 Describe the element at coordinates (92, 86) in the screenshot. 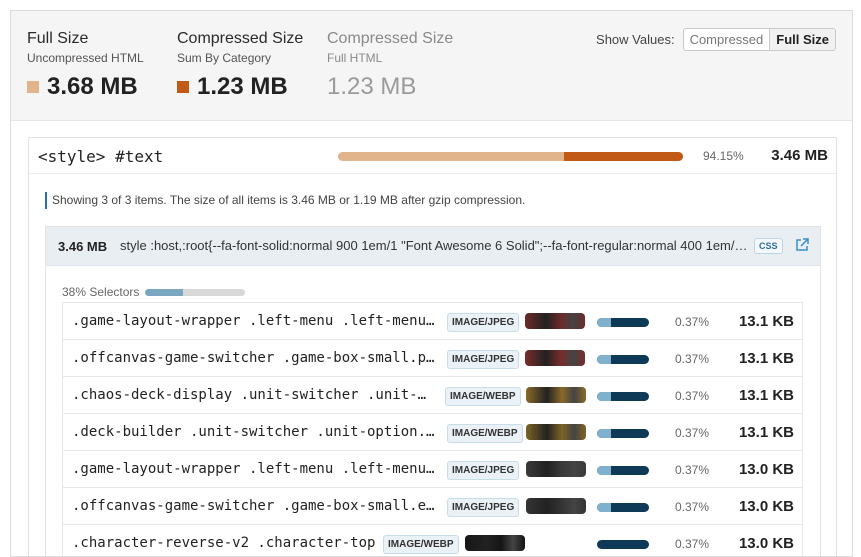

I see `metric-value: 3.68 MB` at that location.